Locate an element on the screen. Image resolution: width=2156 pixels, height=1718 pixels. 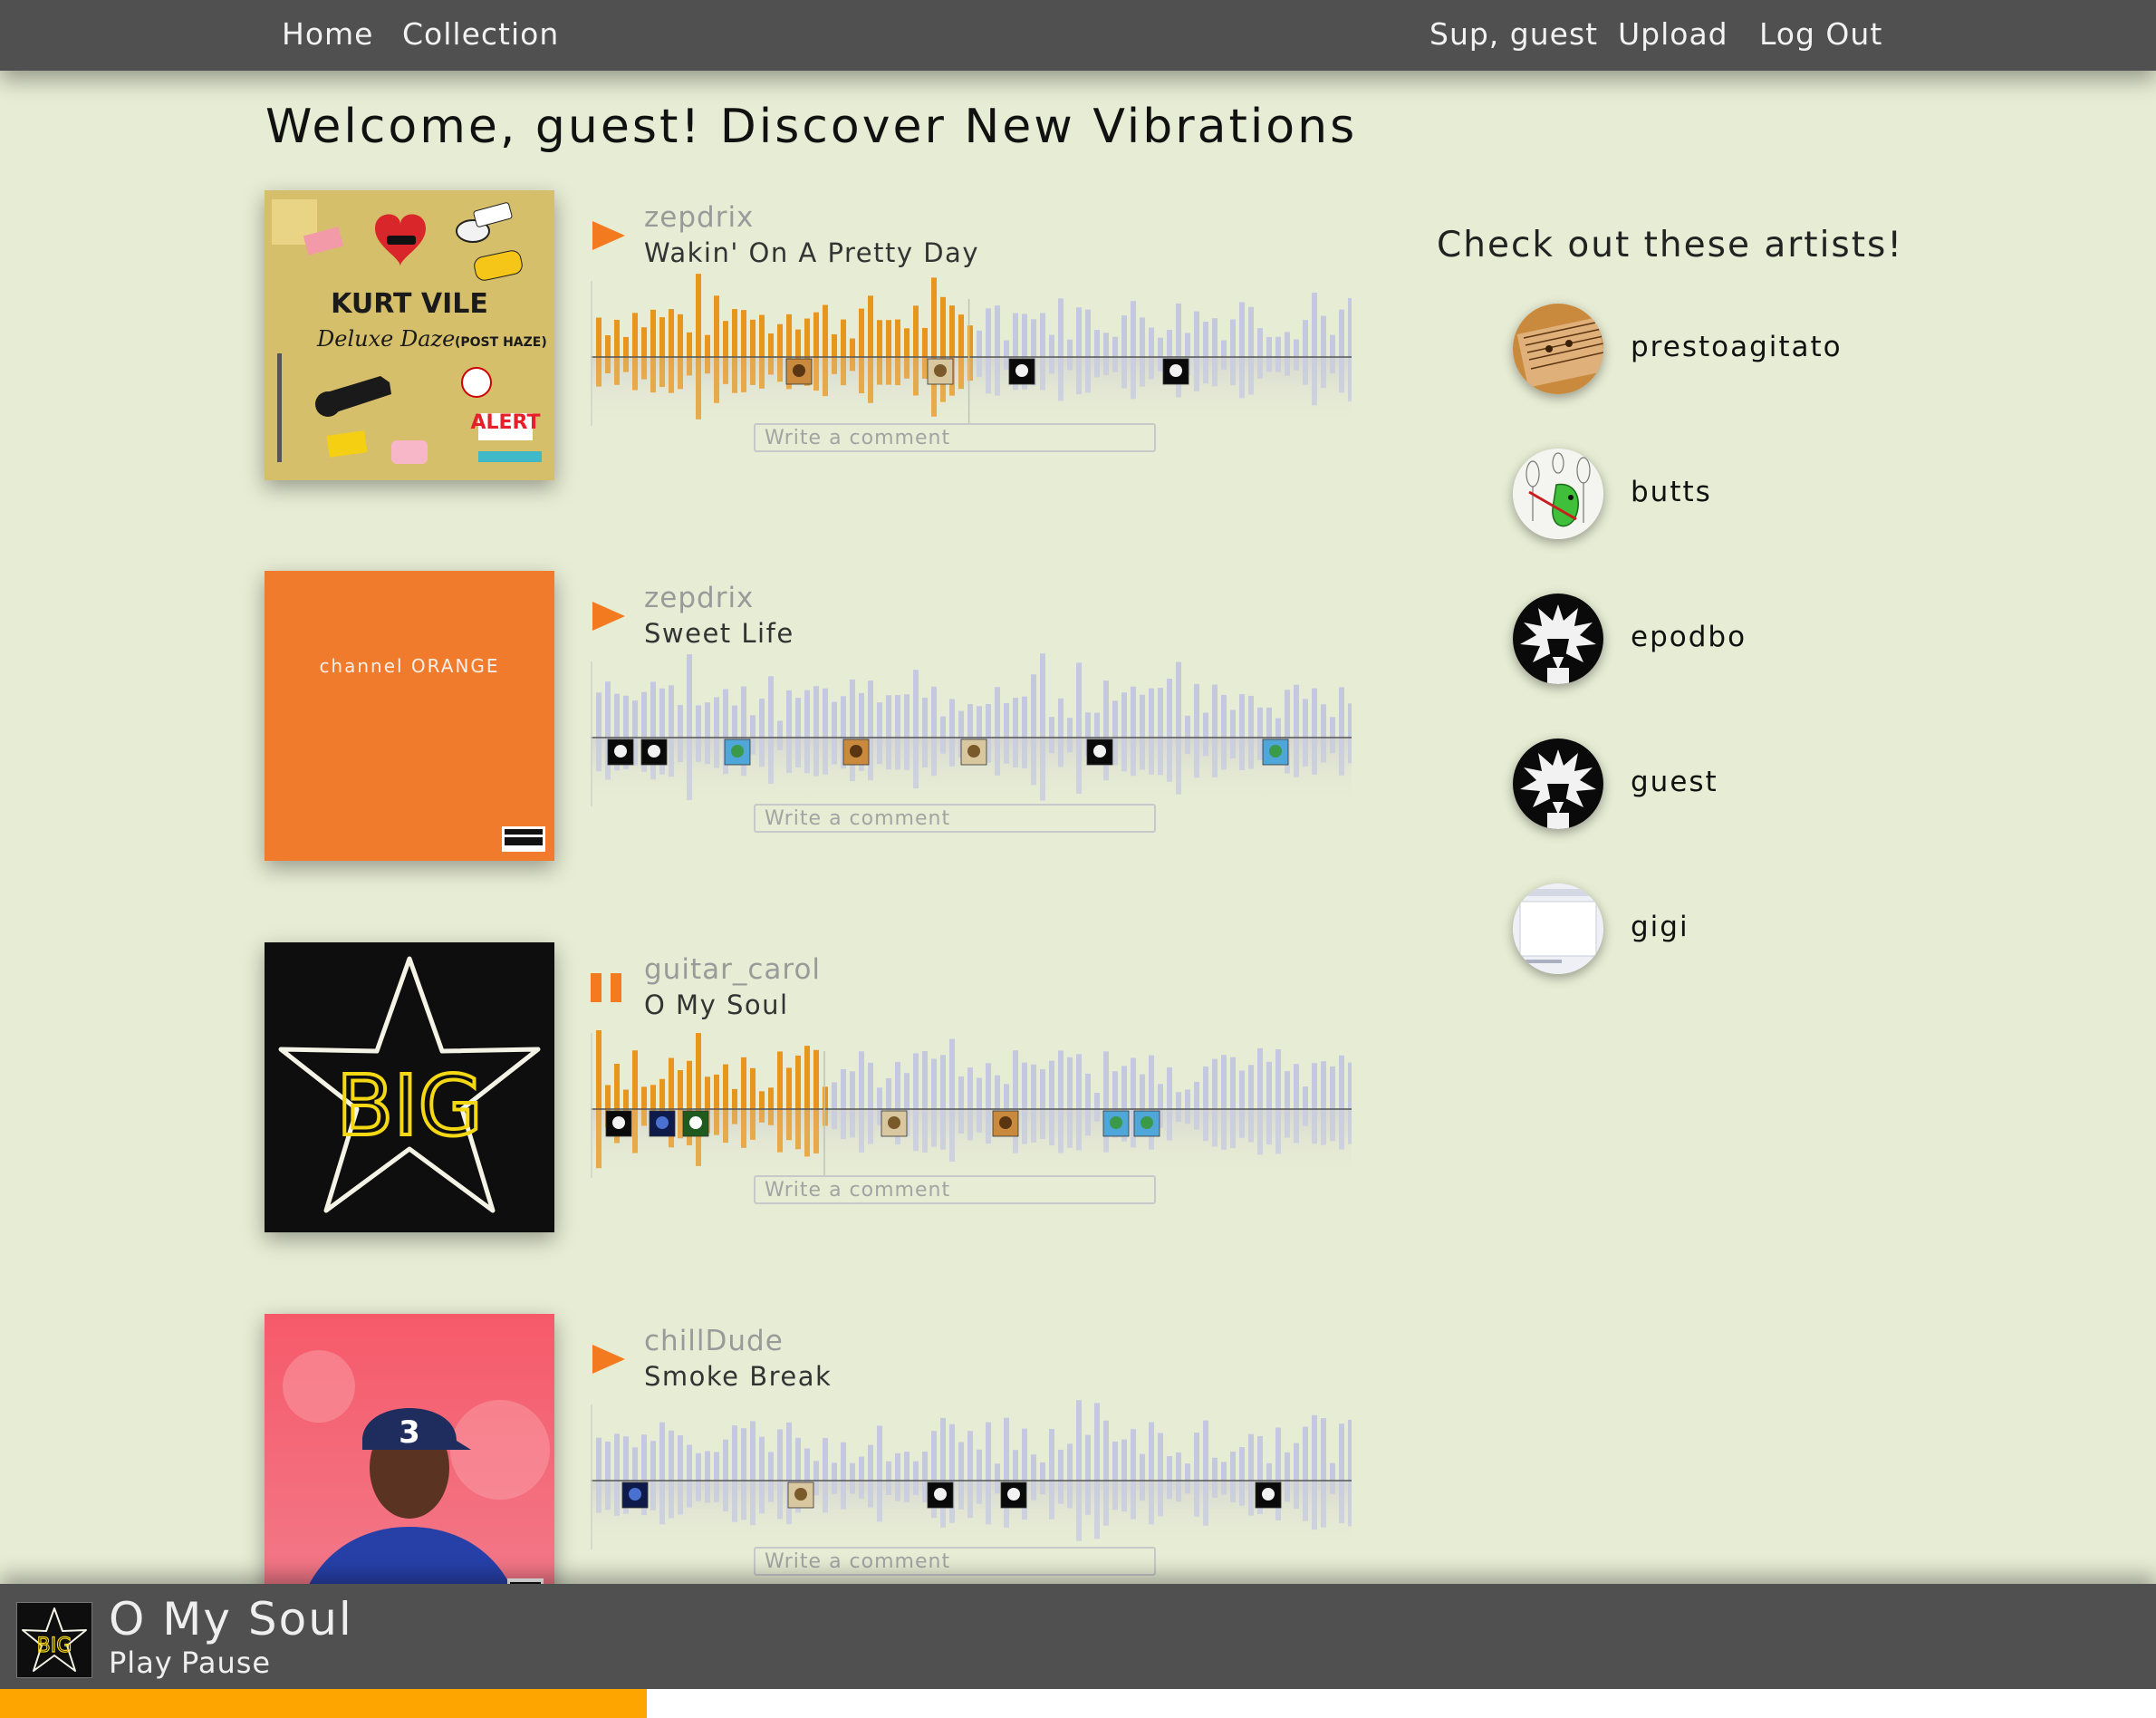
nav-upload-link: Upload is located at coordinates (1673, 34).